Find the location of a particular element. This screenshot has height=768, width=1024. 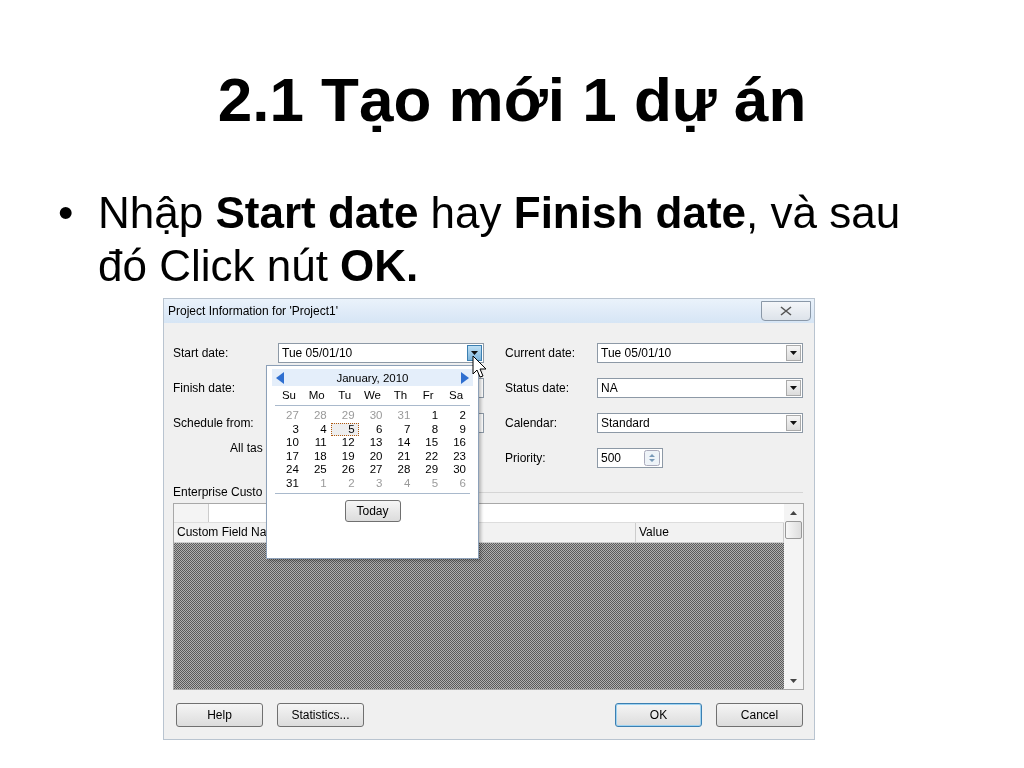

field-label: Schedule from: is located at coordinates (214, 423).